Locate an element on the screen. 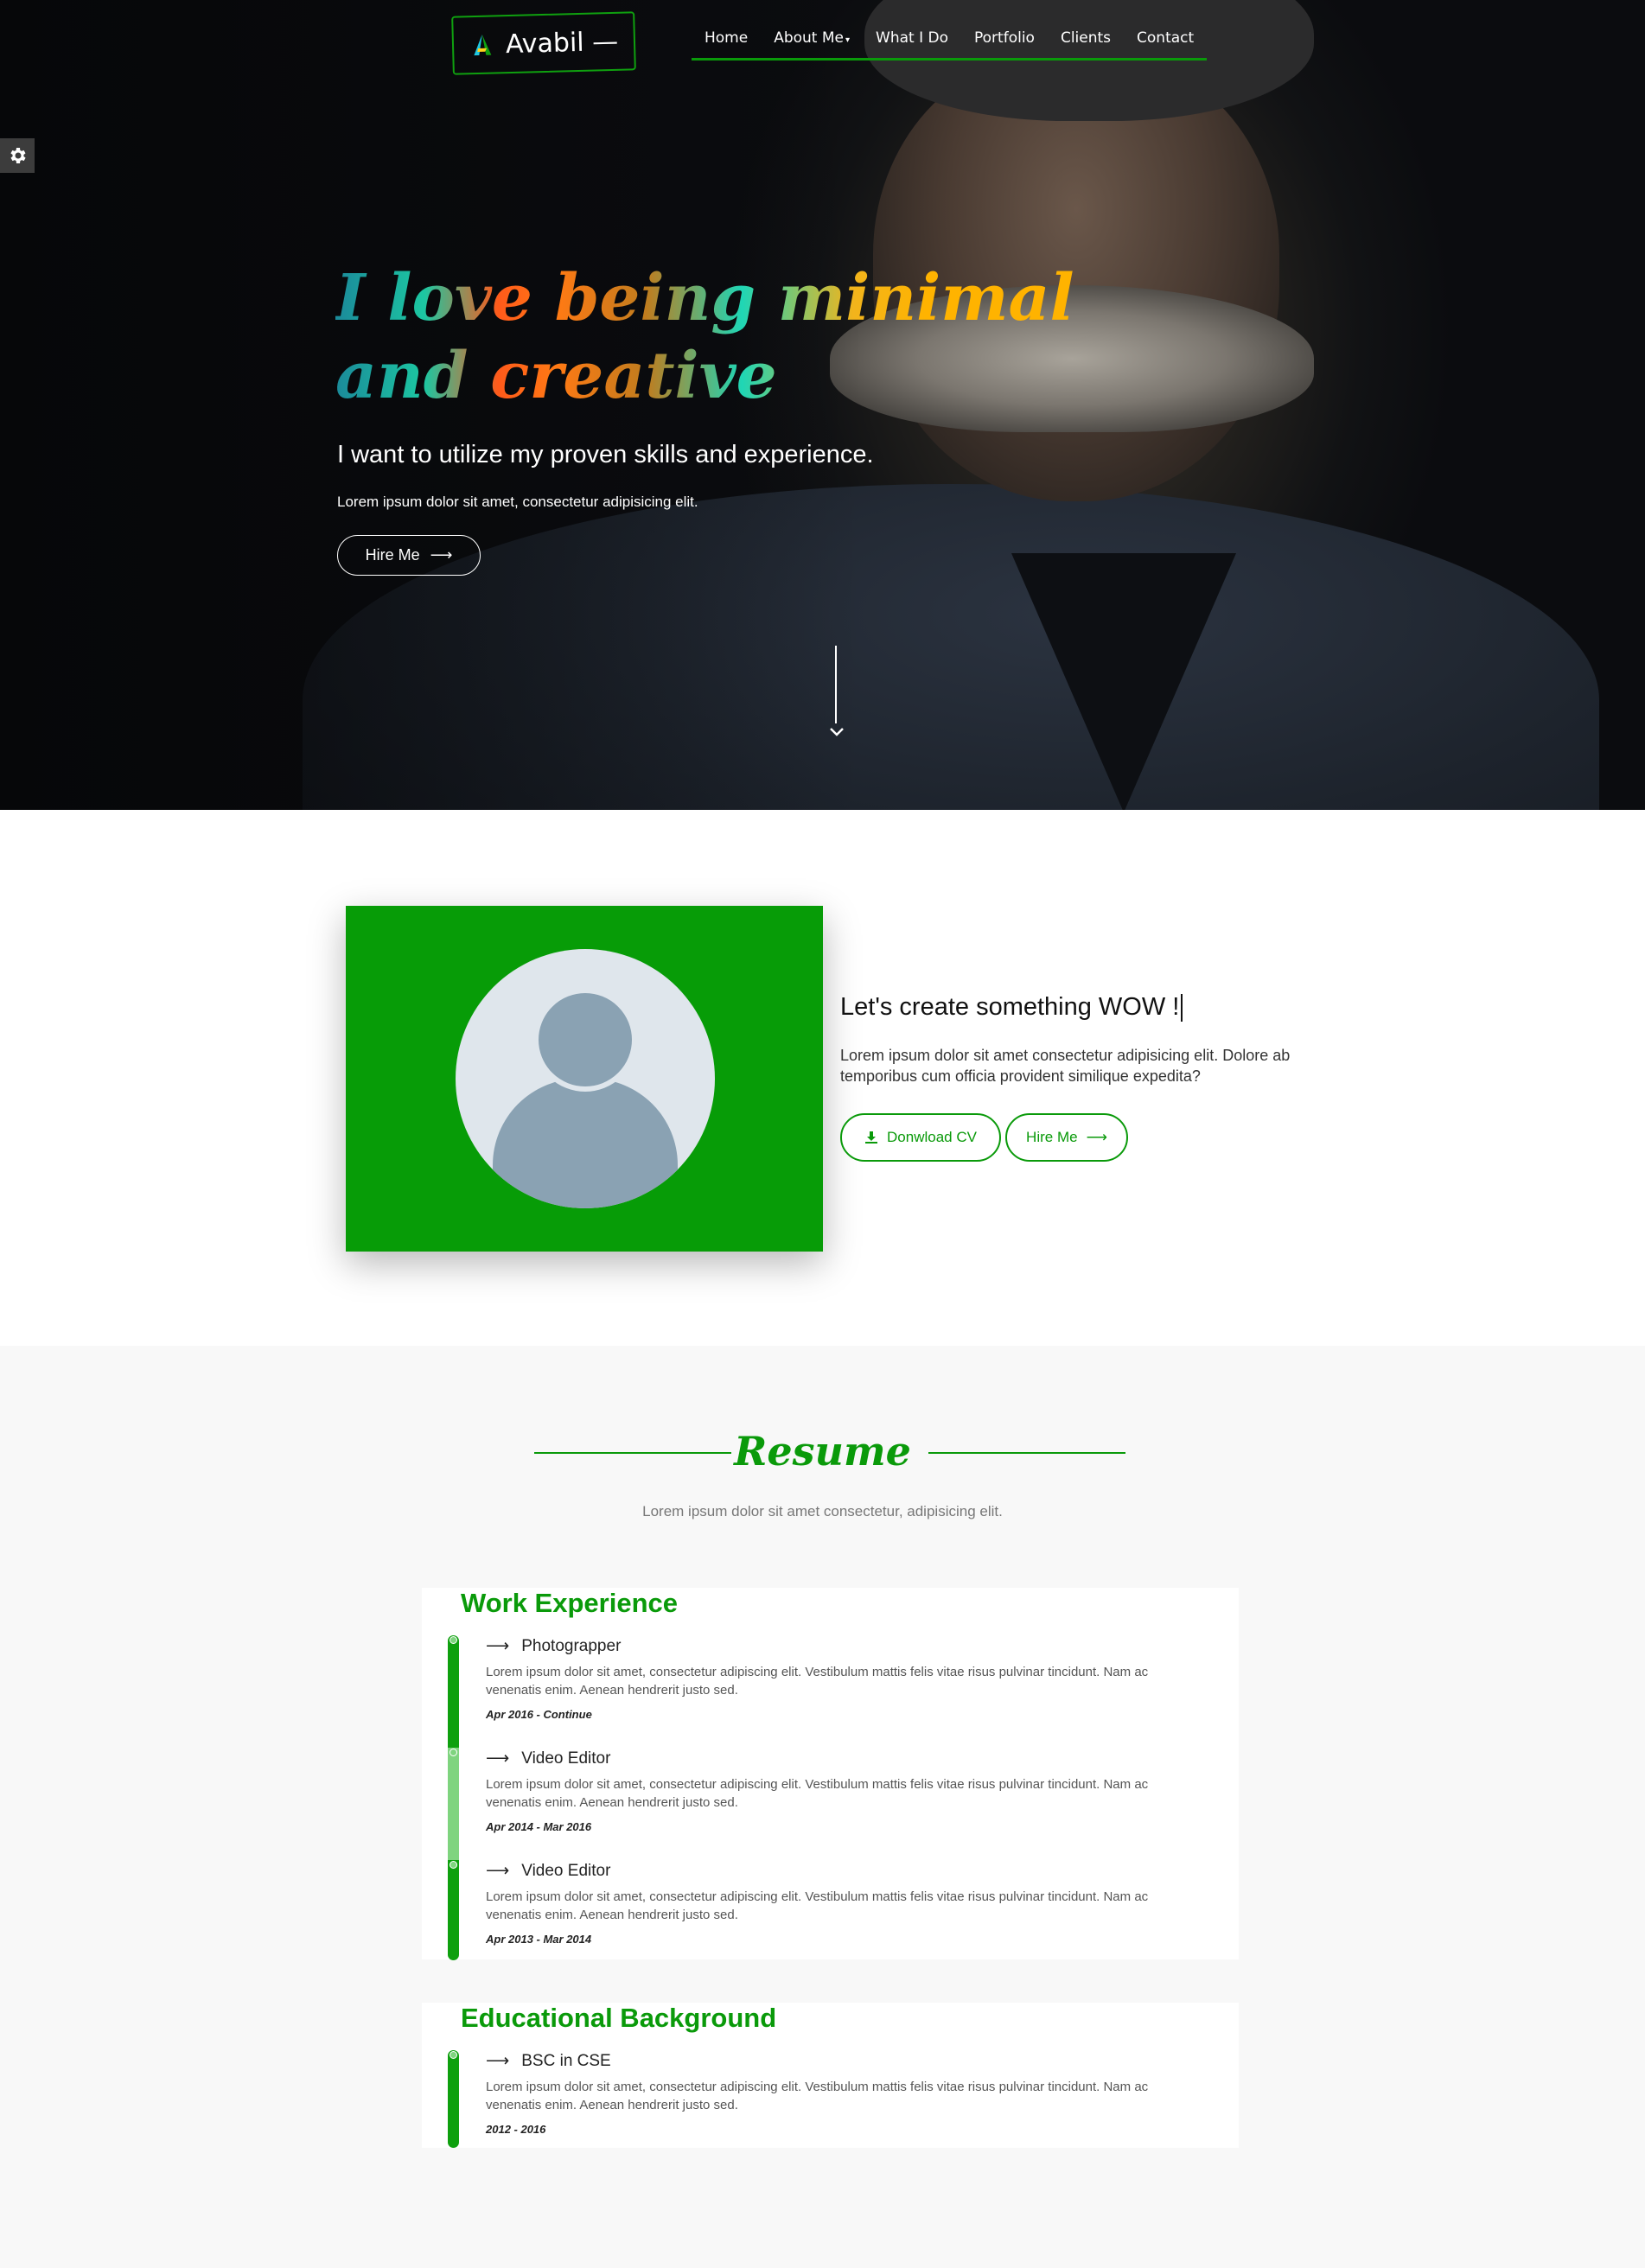 Image resolution: width=1645 pixels, height=2268 pixels. nav-item-home: Home is located at coordinates (727, 37).